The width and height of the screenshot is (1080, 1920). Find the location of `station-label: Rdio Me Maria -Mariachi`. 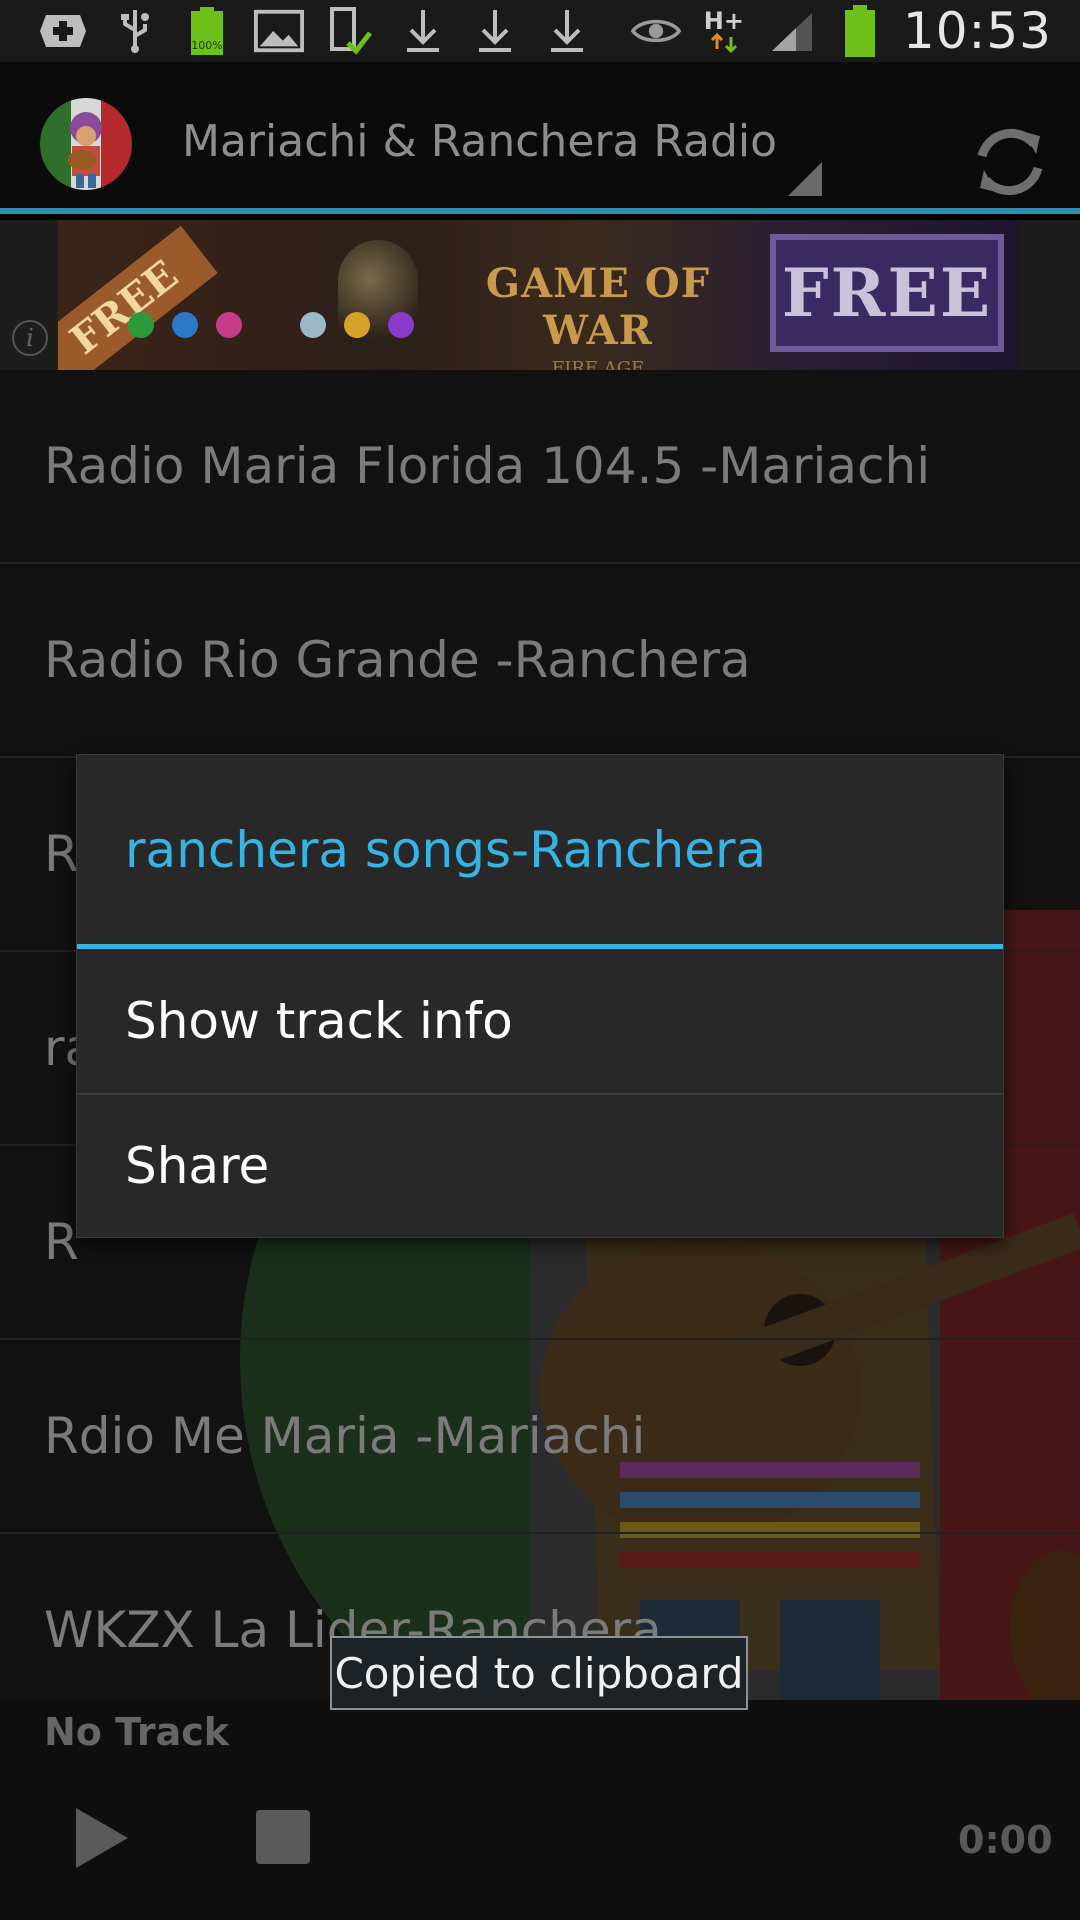

station-label: Rdio Me Maria -Mariachi is located at coordinates (345, 1436).